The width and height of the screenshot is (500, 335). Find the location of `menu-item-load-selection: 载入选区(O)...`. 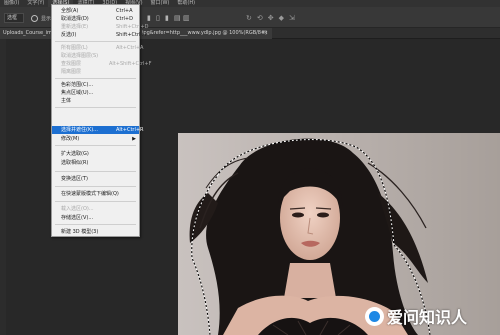

menu-item-load-selection: 载入选区(O)... is located at coordinates (95, 209).